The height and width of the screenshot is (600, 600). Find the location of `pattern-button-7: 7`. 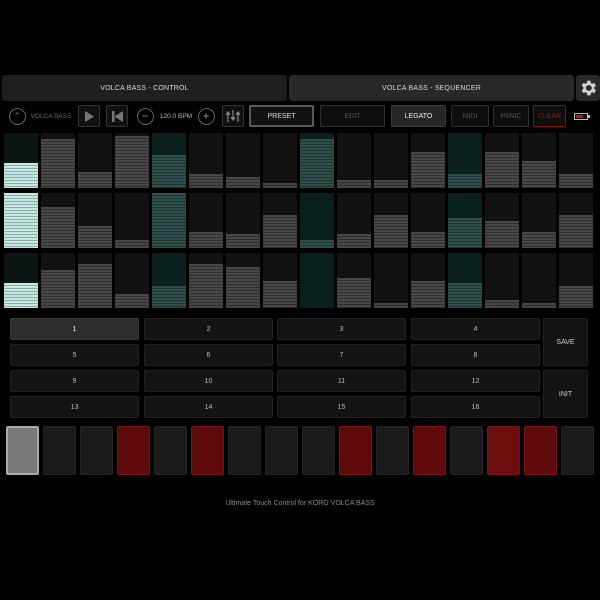

pattern-button-7: 7 is located at coordinates (341, 355).